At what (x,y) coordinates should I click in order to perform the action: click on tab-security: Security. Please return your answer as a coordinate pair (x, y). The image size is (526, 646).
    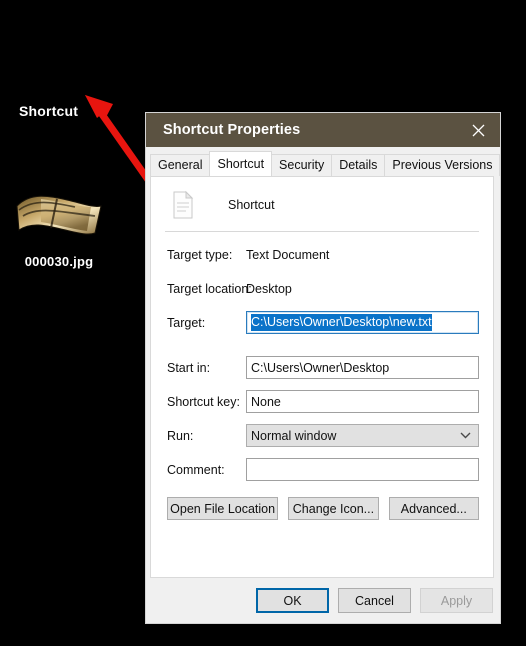
    Looking at the image, I should click on (302, 165).